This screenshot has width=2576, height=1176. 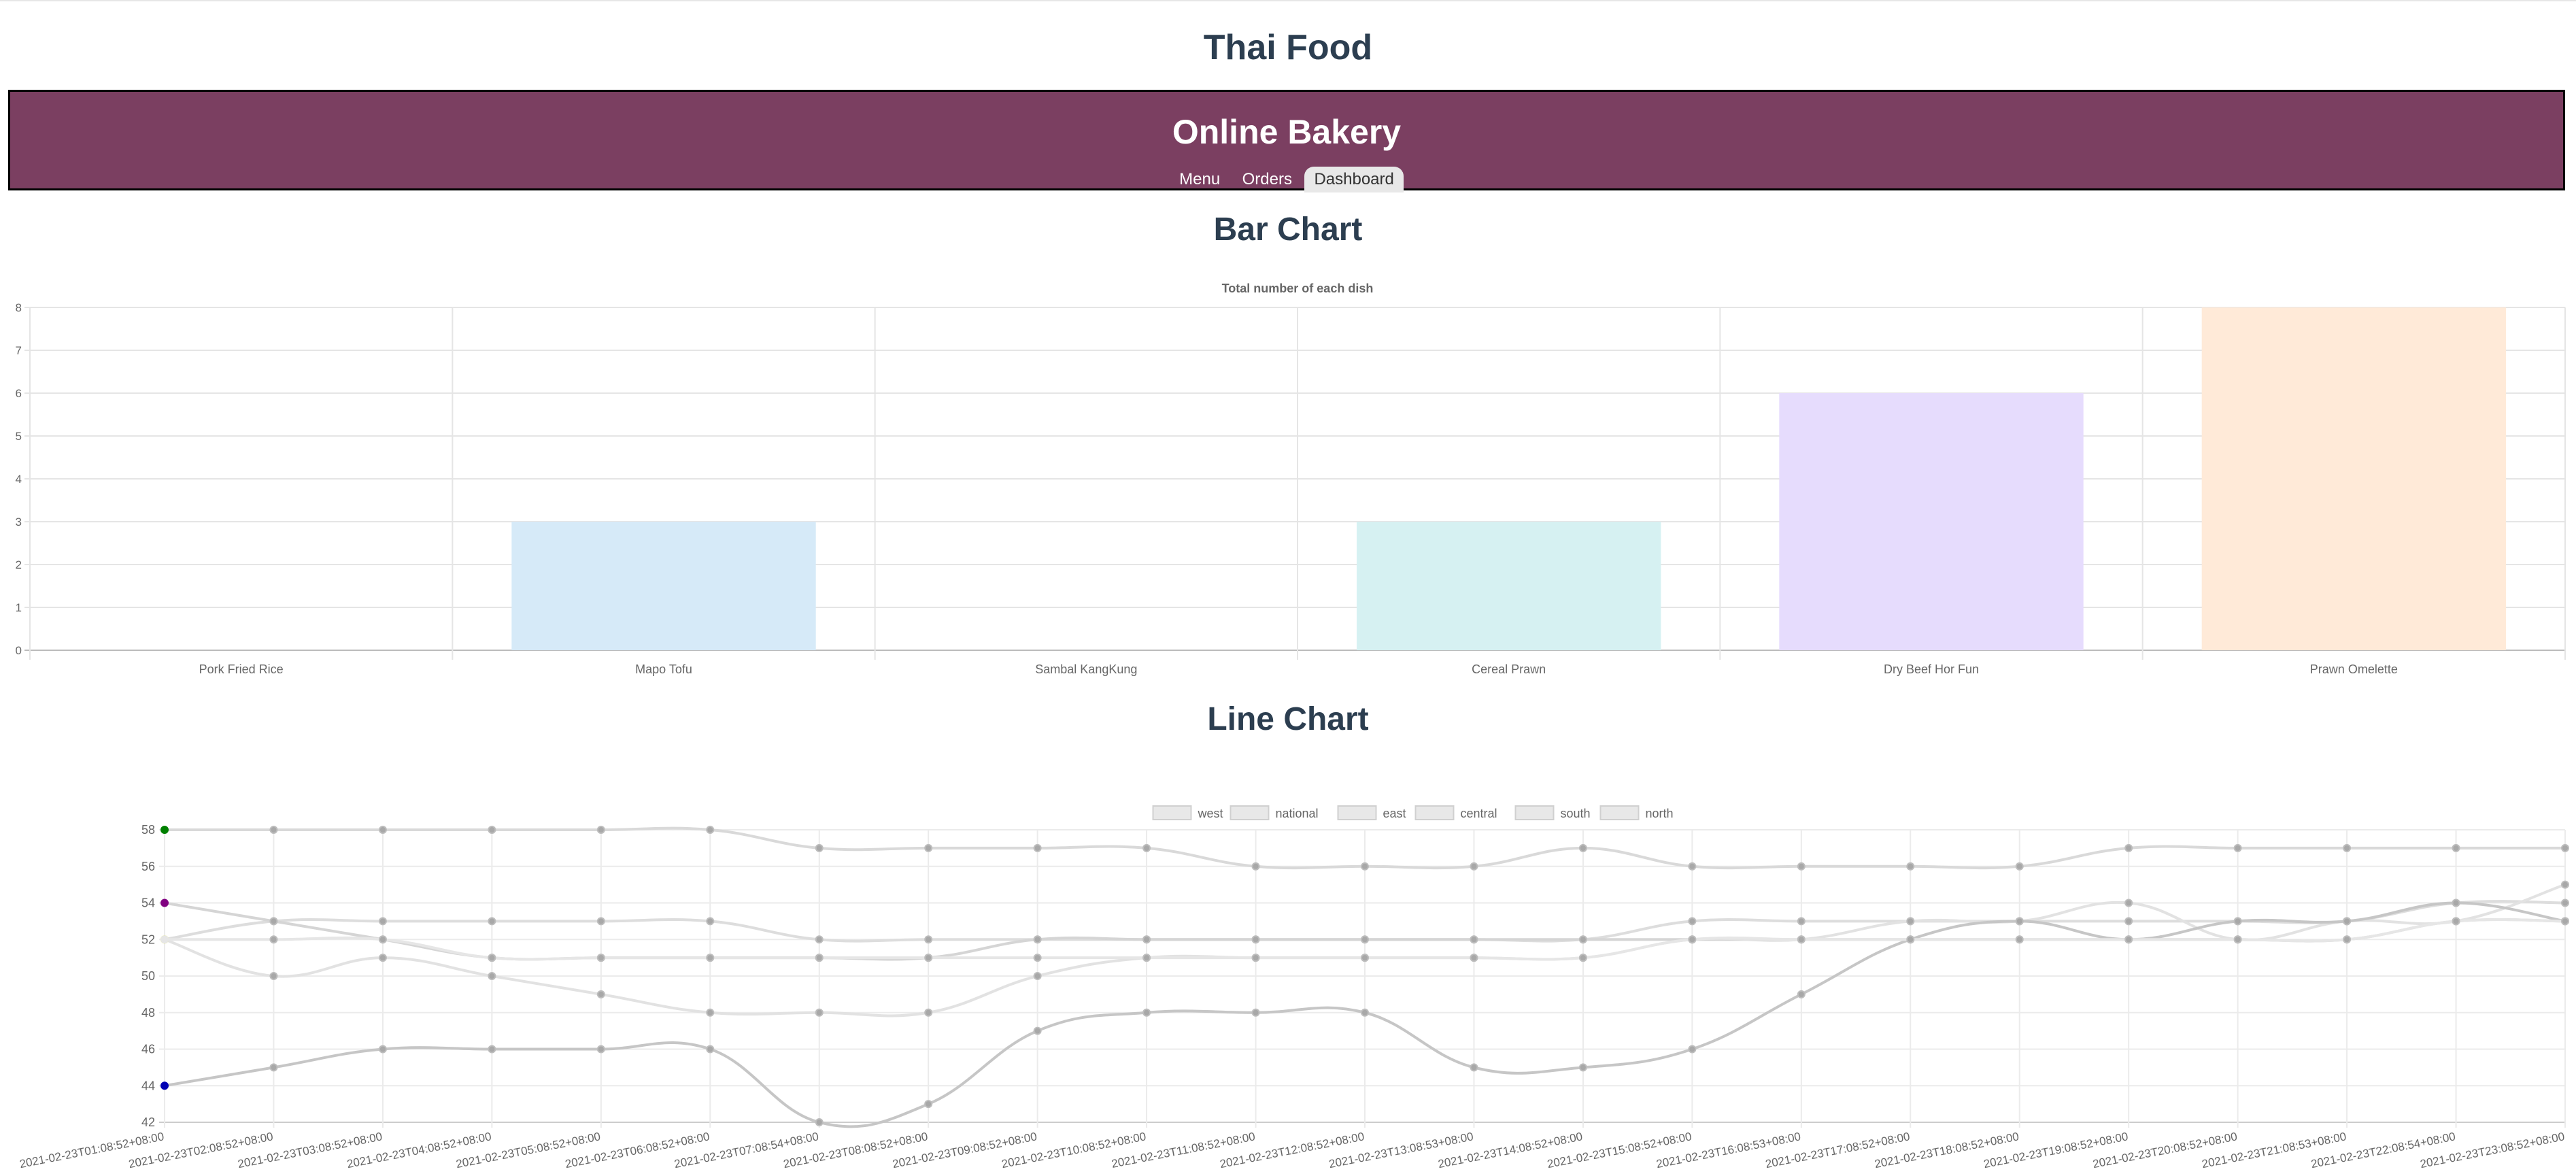 I want to click on site-header: Online Bakery Menu Orders Dashboard, so click(x=1286, y=141).